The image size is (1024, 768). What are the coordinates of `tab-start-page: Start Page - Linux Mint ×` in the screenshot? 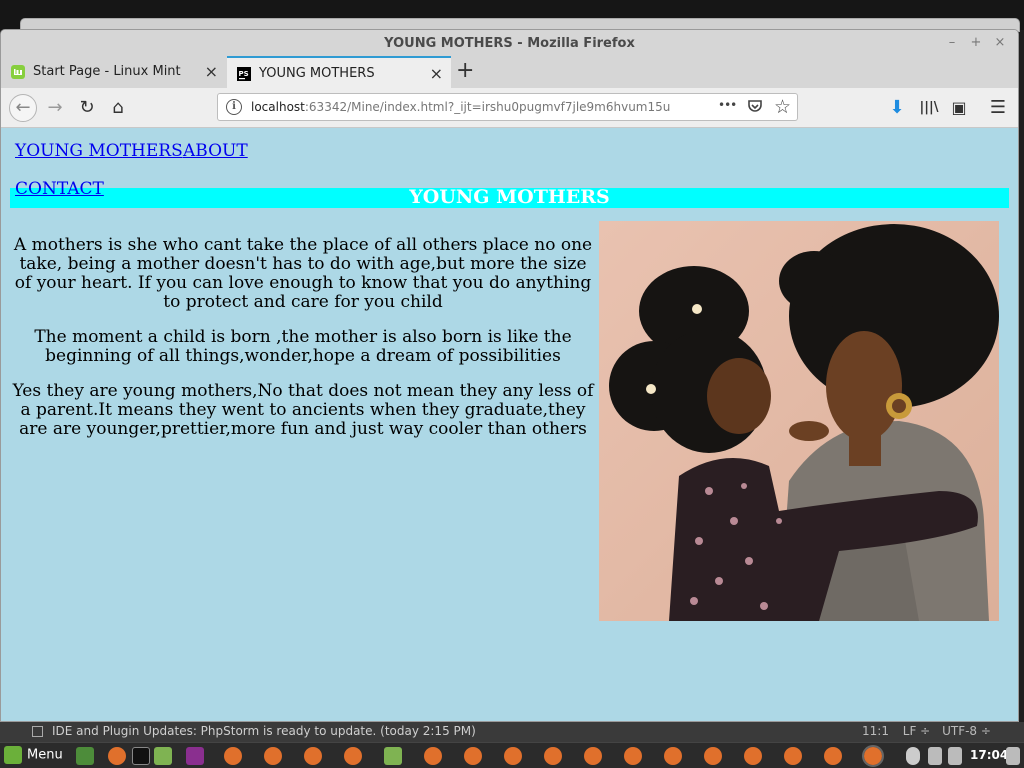 It's located at (113, 72).